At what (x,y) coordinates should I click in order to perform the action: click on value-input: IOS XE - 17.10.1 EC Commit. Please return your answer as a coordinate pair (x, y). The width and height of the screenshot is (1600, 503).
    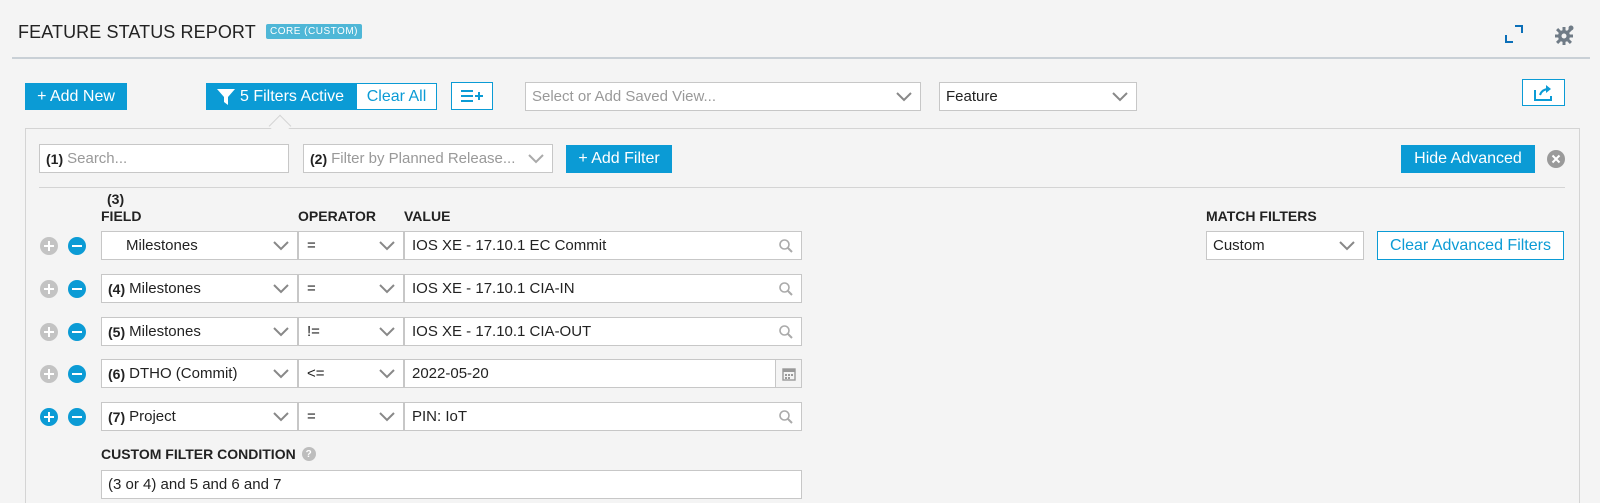
    Looking at the image, I should click on (603, 245).